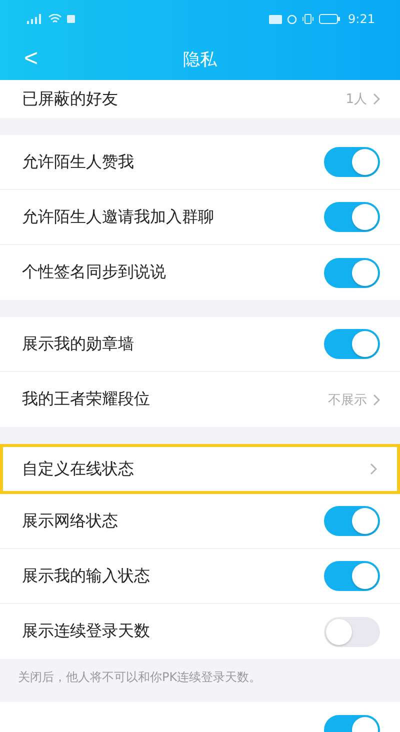  What do you see at coordinates (78, 162) in the screenshot?
I see `setting-label: 允许陌生人赞我` at bounding box center [78, 162].